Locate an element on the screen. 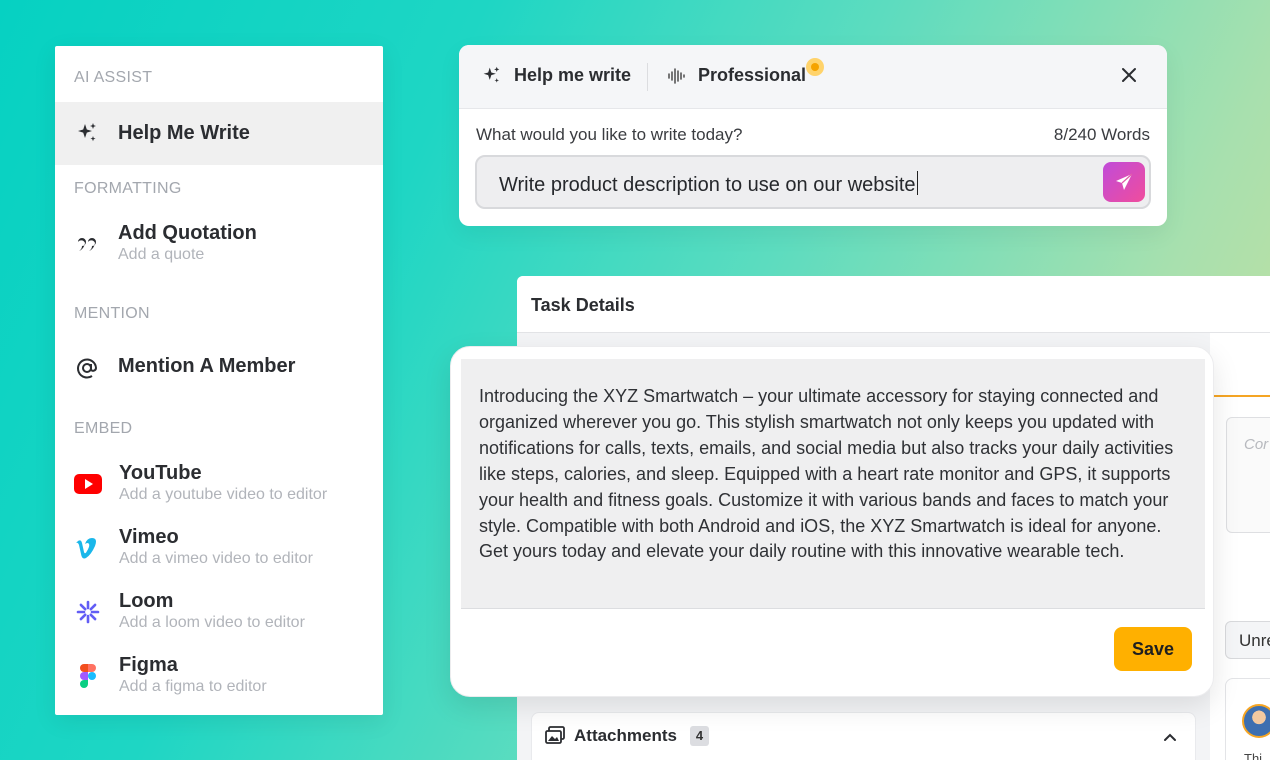 This screenshot has height=760, width=1270. attachments-count-badge: 4 is located at coordinates (699, 736).